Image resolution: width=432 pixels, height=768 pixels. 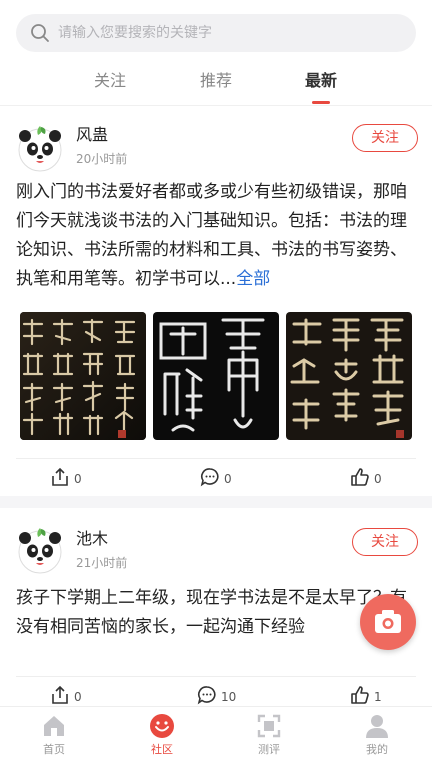 I want to click on feed-tabs: 关注 推荐 最新, so click(x=216, y=83).